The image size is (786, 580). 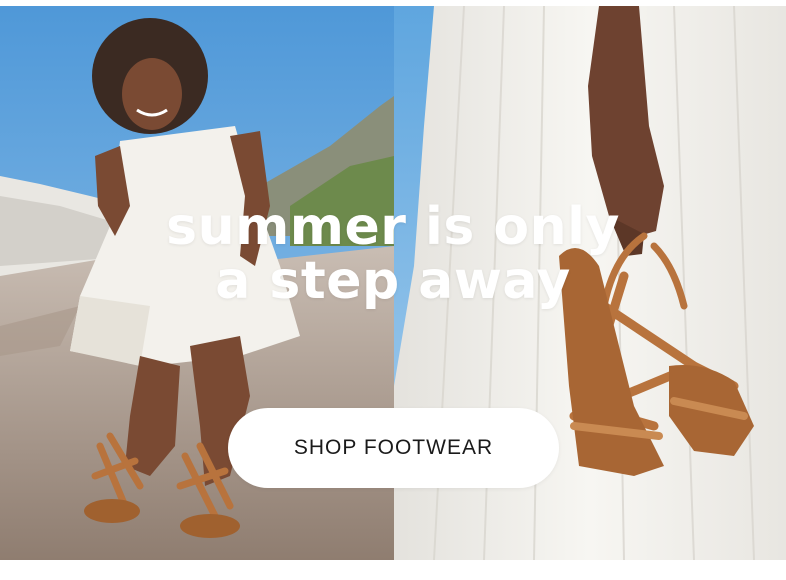 I want to click on shop-footwear-label: SHOP FOOTWEAR, so click(x=393, y=447).